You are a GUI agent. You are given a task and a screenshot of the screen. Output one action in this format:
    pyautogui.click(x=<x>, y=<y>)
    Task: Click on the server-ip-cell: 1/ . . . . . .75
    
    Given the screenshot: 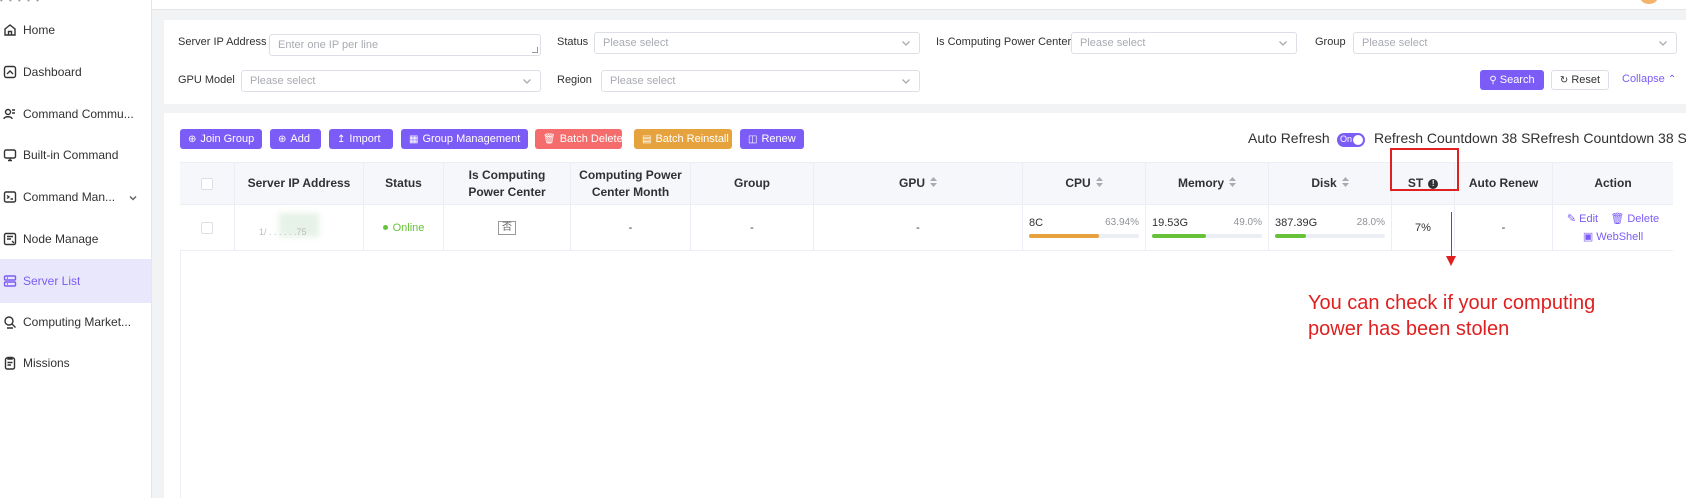 What is the action you would take?
    pyautogui.click(x=299, y=227)
    